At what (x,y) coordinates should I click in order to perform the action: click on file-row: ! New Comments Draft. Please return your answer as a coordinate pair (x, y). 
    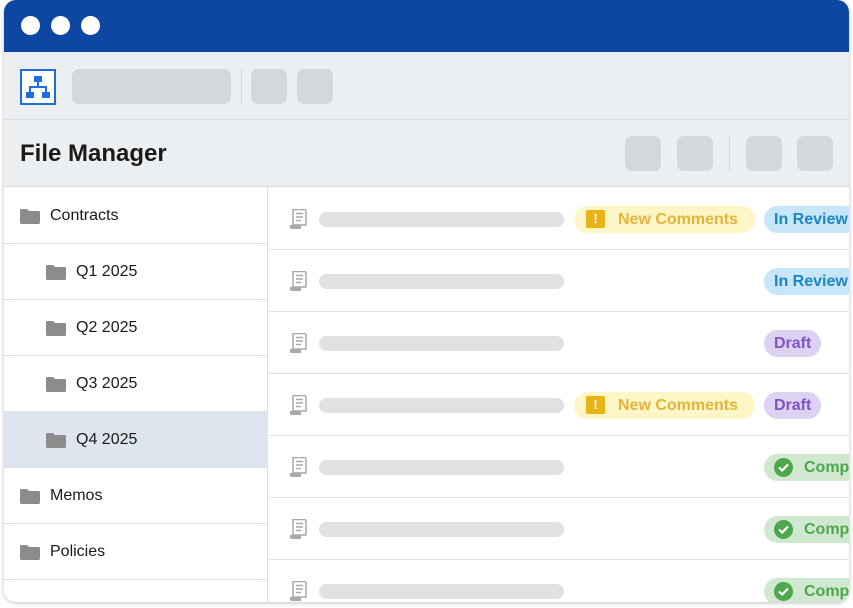
    Looking at the image, I should click on (559, 405).